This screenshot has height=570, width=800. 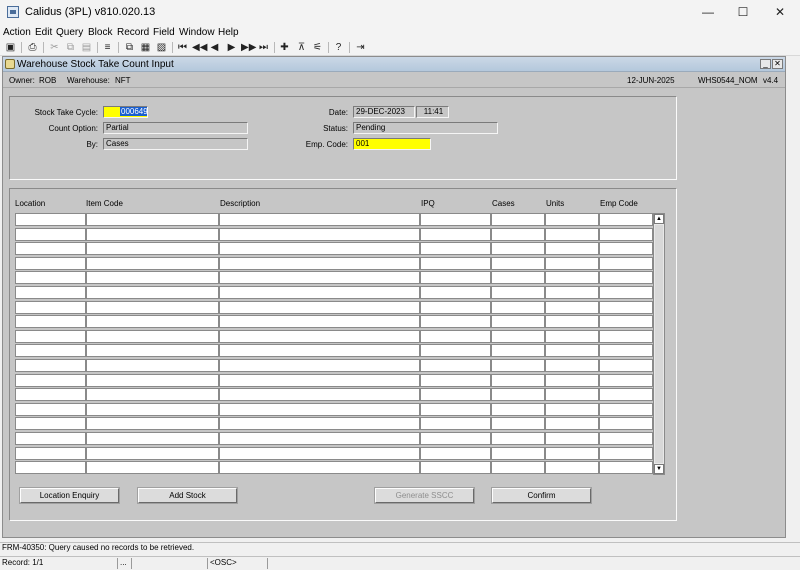 I want to click on next-block-icon: ▶▶, so click(x=248, y=47).